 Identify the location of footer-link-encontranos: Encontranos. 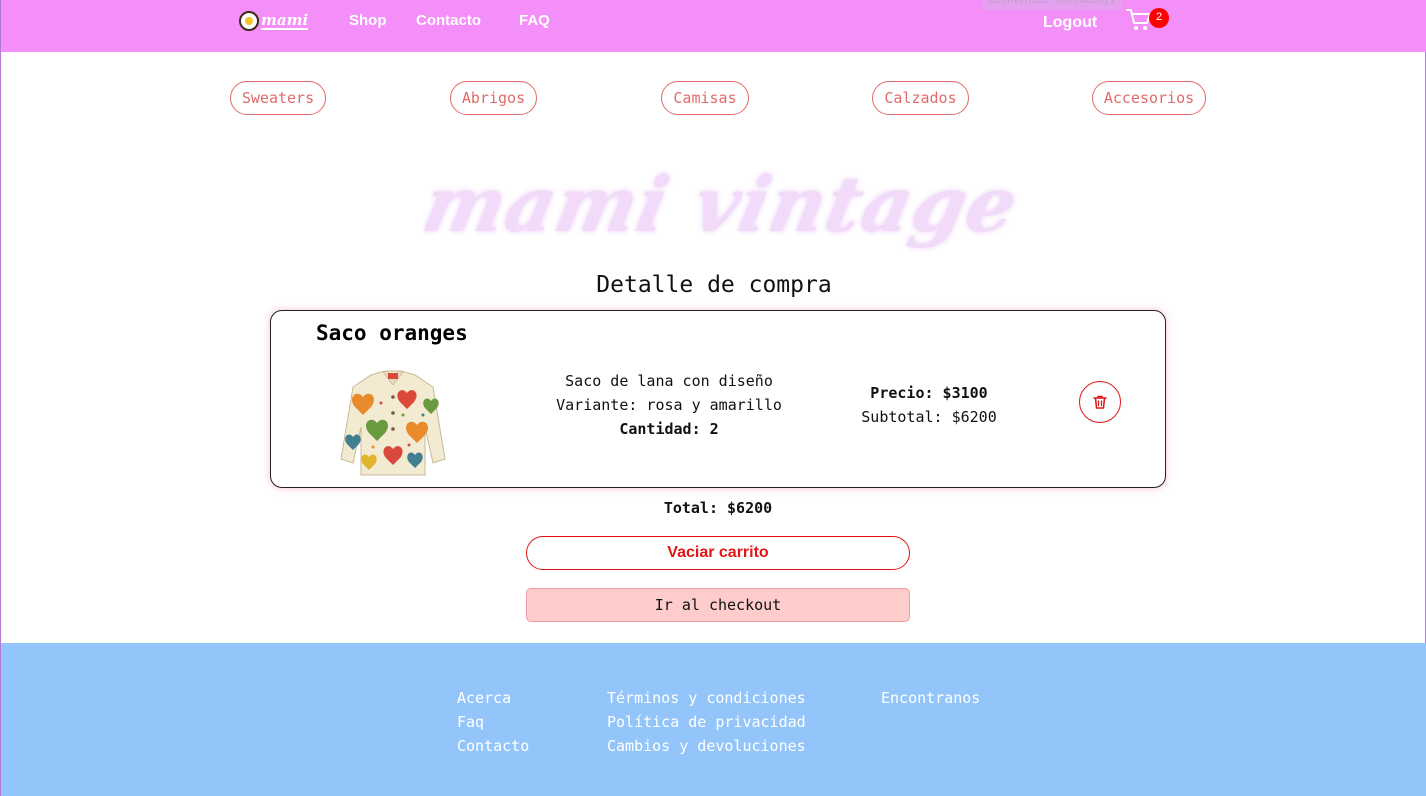
(930, 698).